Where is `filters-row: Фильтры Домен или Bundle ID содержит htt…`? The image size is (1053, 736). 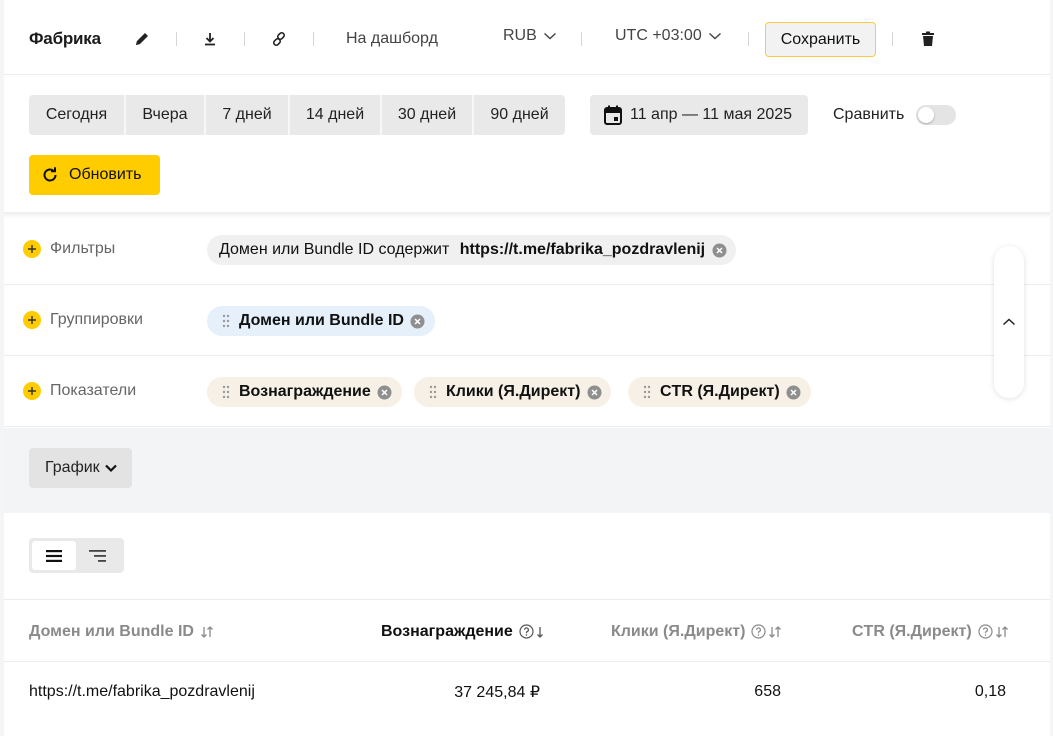 filters-row: Фильтры Домен или Bundle ID содержит htt… is located at coordinates (527, 249).